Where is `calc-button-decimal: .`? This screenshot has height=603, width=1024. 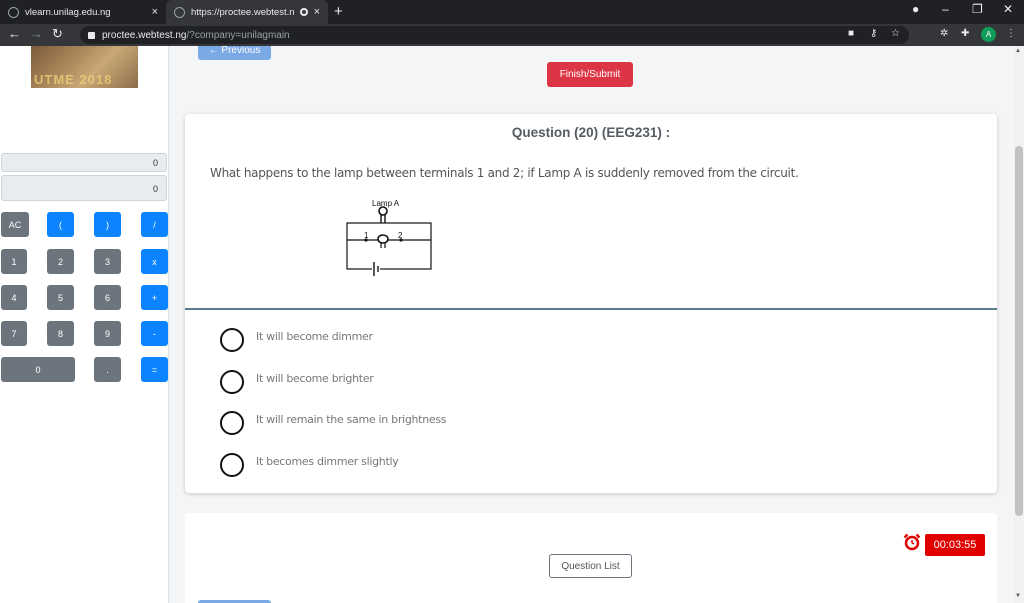
calc-button-decimal: . is located at coordinates (107, 369).